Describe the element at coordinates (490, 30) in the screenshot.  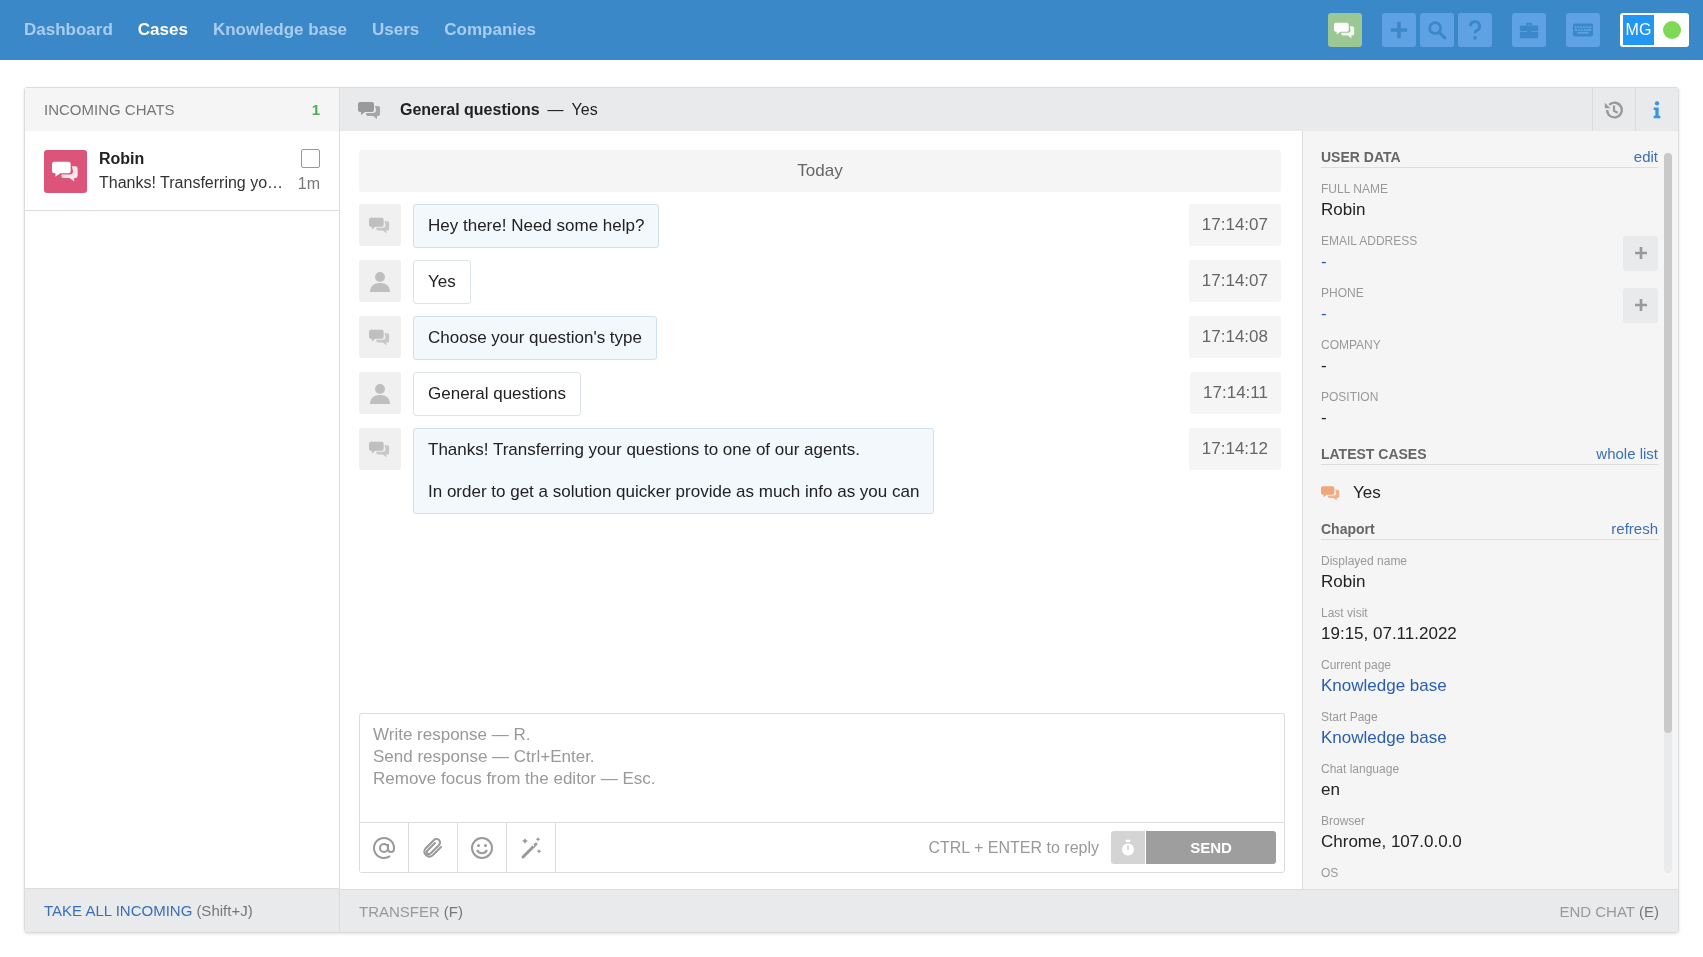
I see `nav-link: Companies` at that location.